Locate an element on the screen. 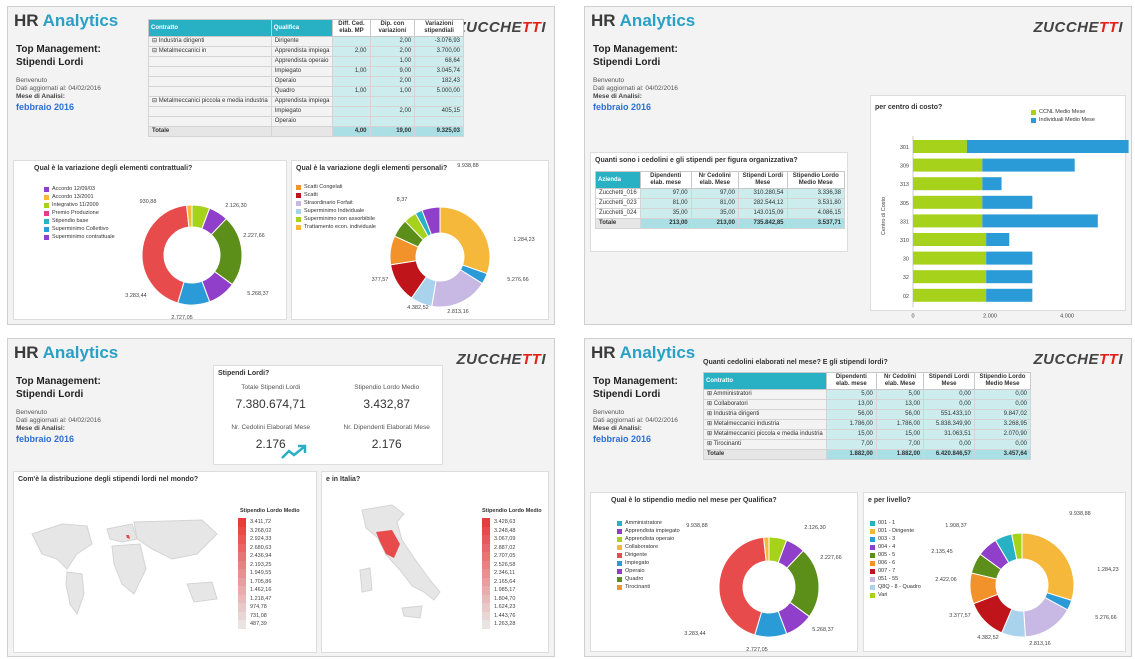  table-row: ⊞ Collaboratori 13,00 13,00 0,00 0,00 is located at coordinates (867, 404).